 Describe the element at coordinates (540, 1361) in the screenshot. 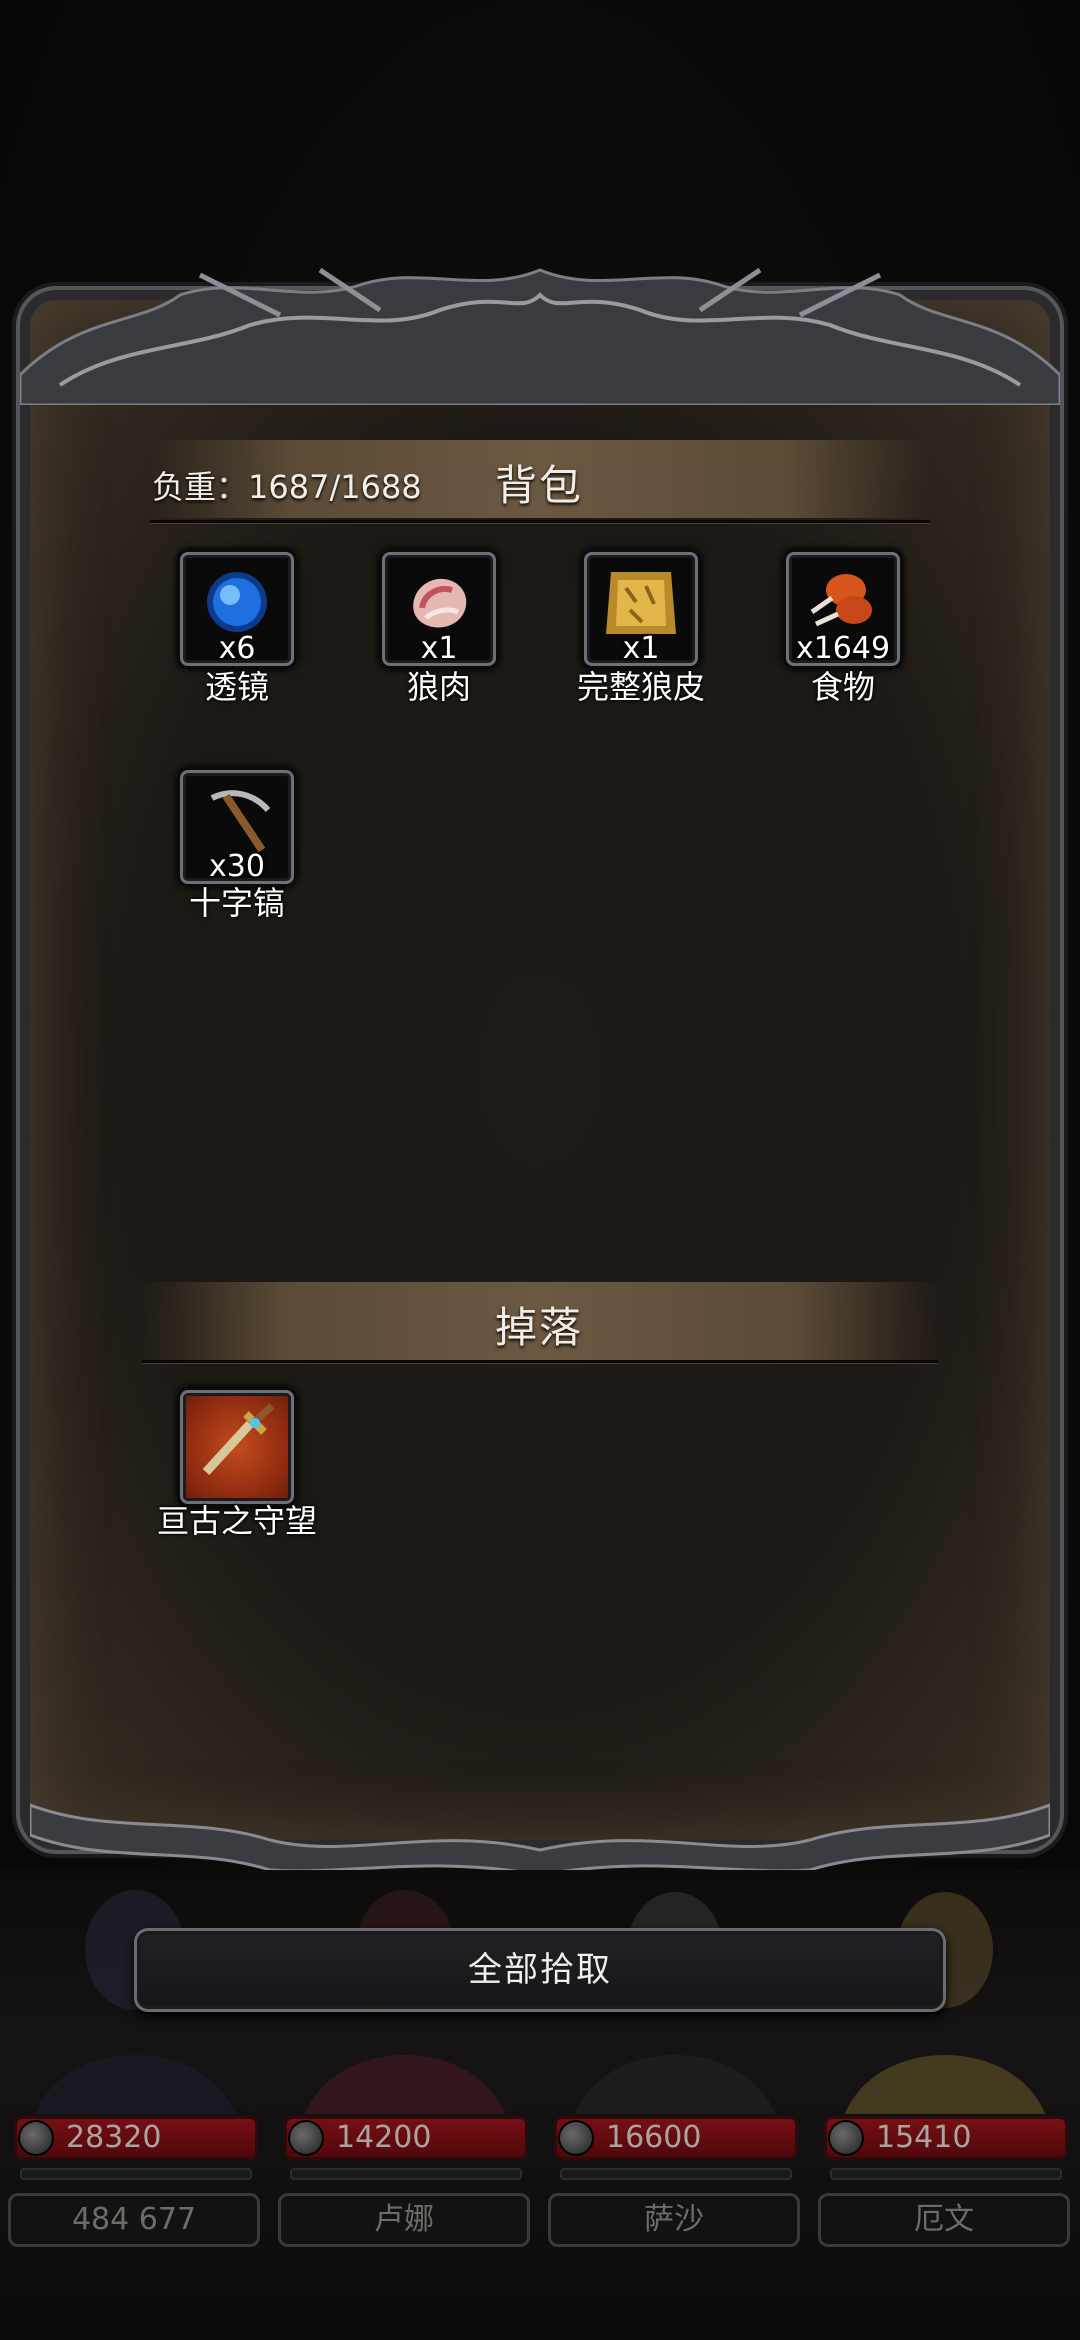

I see `drop-header-divider` at that location.